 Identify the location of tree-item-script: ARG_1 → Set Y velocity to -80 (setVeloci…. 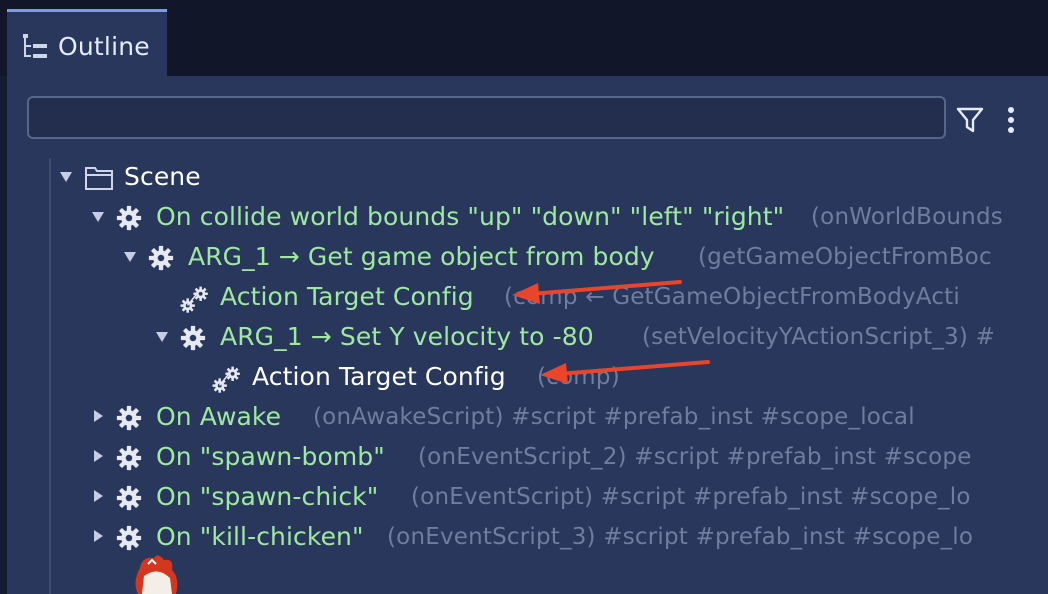
(549, 338).